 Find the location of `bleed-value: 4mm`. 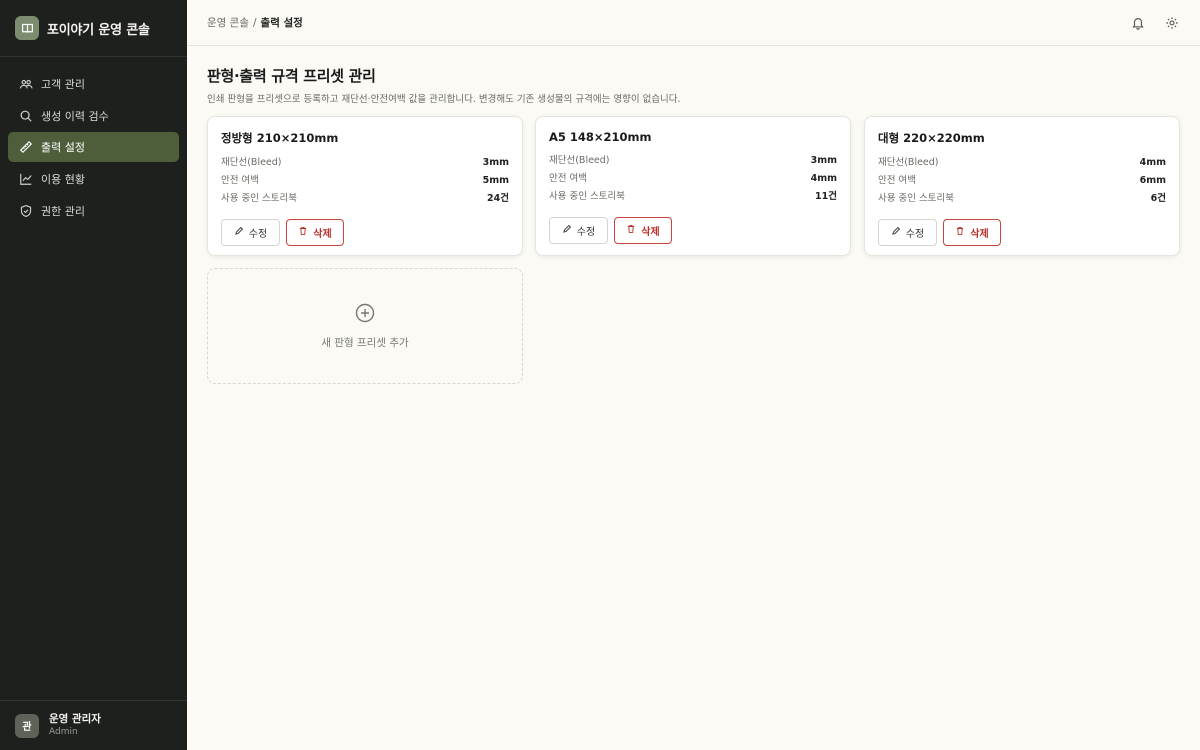

bleed-value: 4mm is located at coordinates (1152, 162).